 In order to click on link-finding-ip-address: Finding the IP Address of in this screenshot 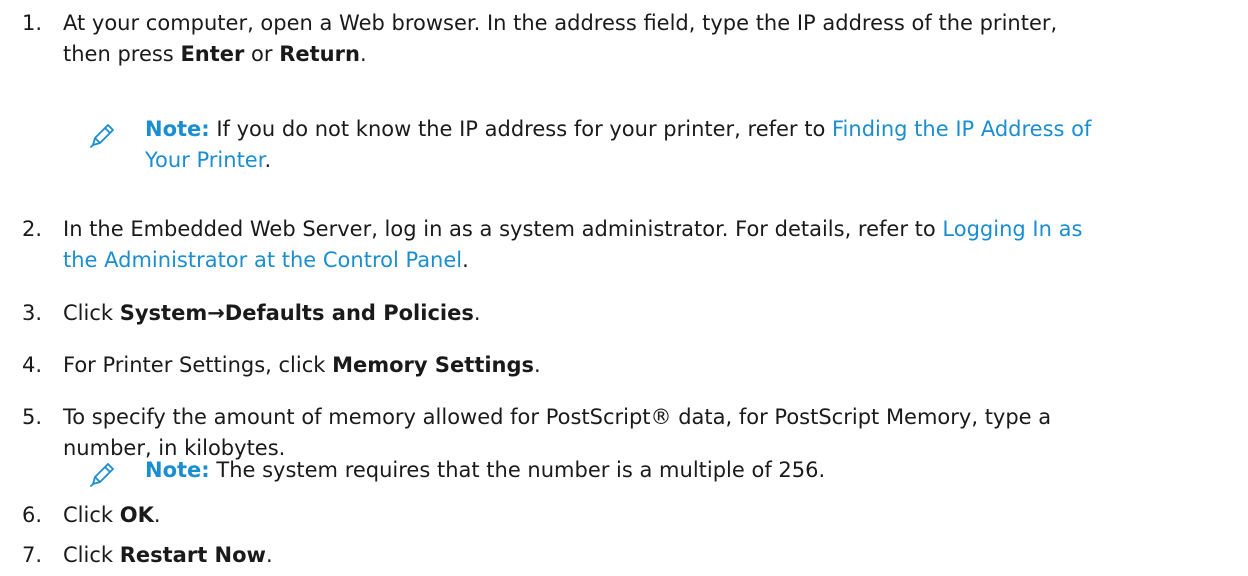, I will do `click(961, 129)`.